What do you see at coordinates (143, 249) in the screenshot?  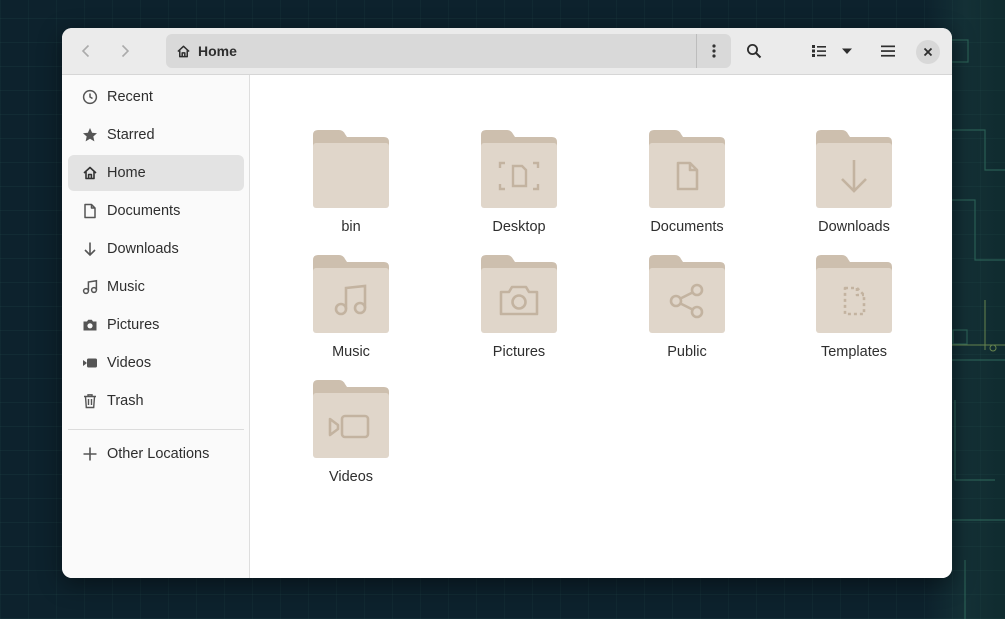 I see `sidebar-item-label: Downloads` at bounding box center [143, 249].